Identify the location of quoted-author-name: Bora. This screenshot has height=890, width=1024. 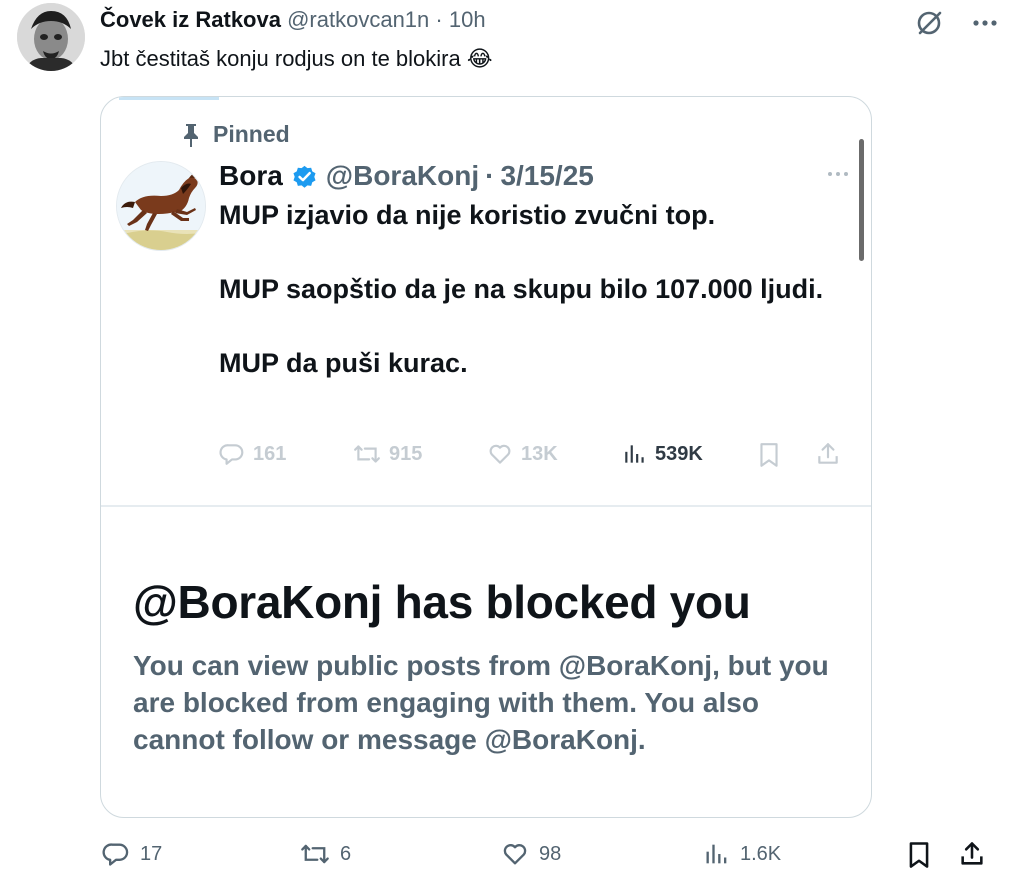
(251, 176).